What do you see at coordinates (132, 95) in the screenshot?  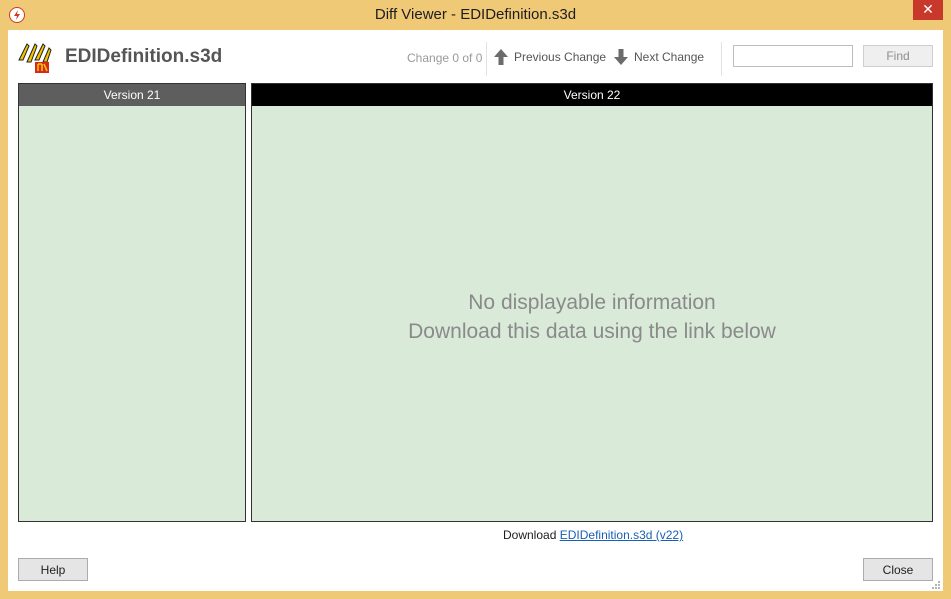 I see `version-21-header: Version 21` at bounding box center [132, 95].